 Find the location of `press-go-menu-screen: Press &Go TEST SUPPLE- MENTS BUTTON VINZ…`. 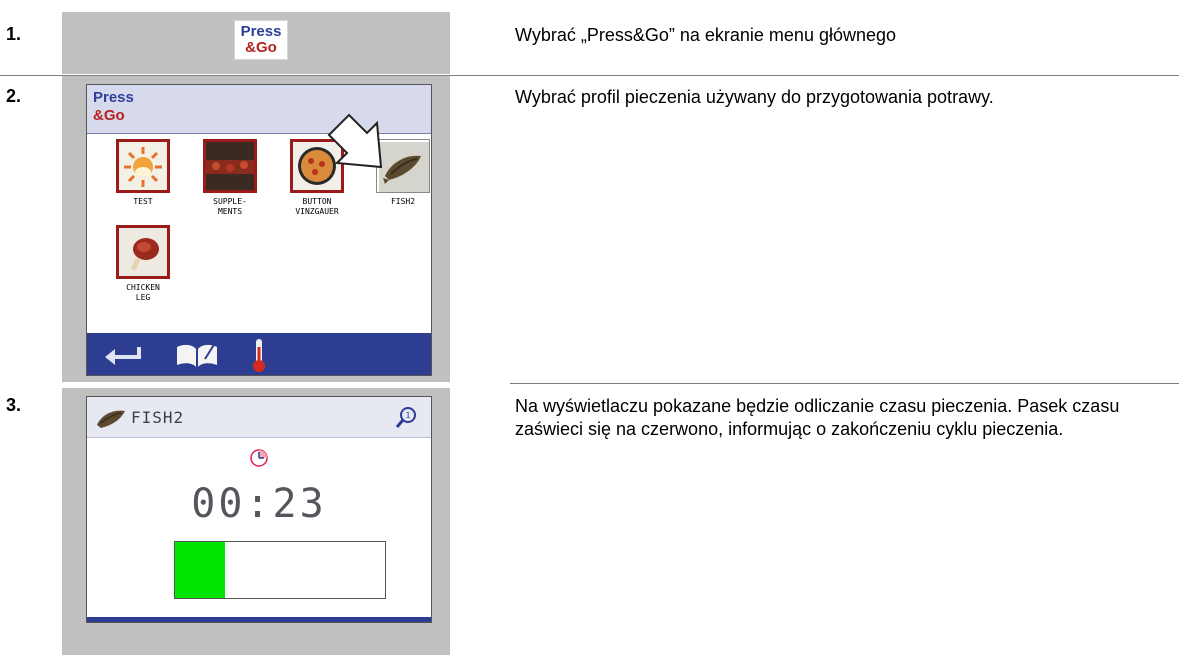

press-go-menu-screen: Press &Go TEST SUPPLE- MENTS BUTTON VINZ… is located at coordinates (259, 230).